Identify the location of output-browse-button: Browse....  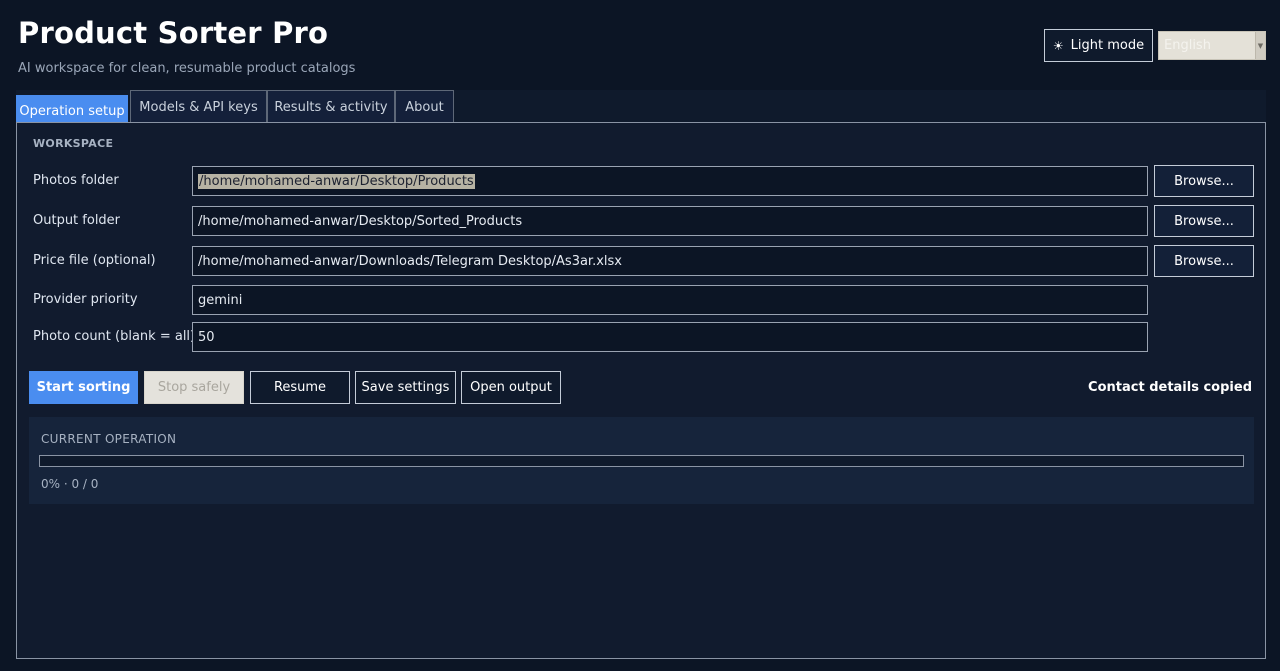
(1204, 221).